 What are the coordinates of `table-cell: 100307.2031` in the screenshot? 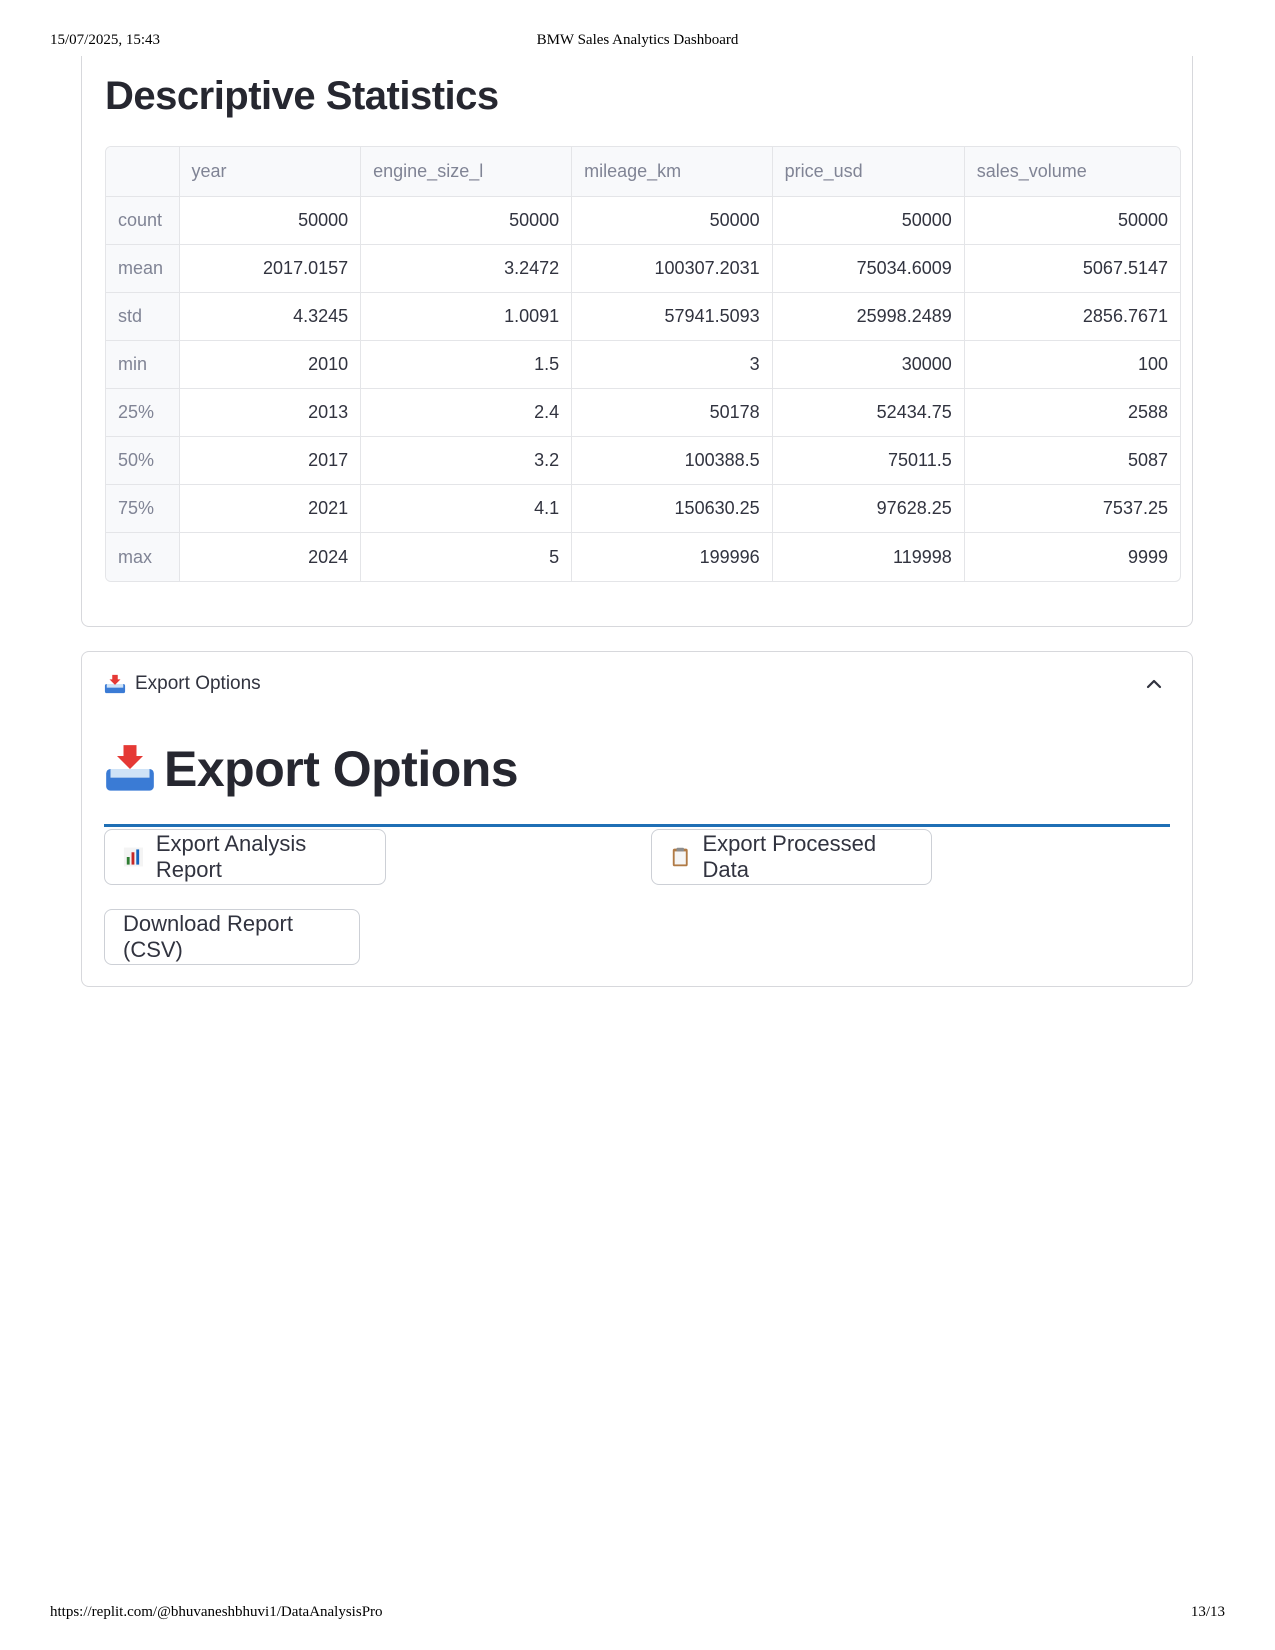 It's located at (672, 269).